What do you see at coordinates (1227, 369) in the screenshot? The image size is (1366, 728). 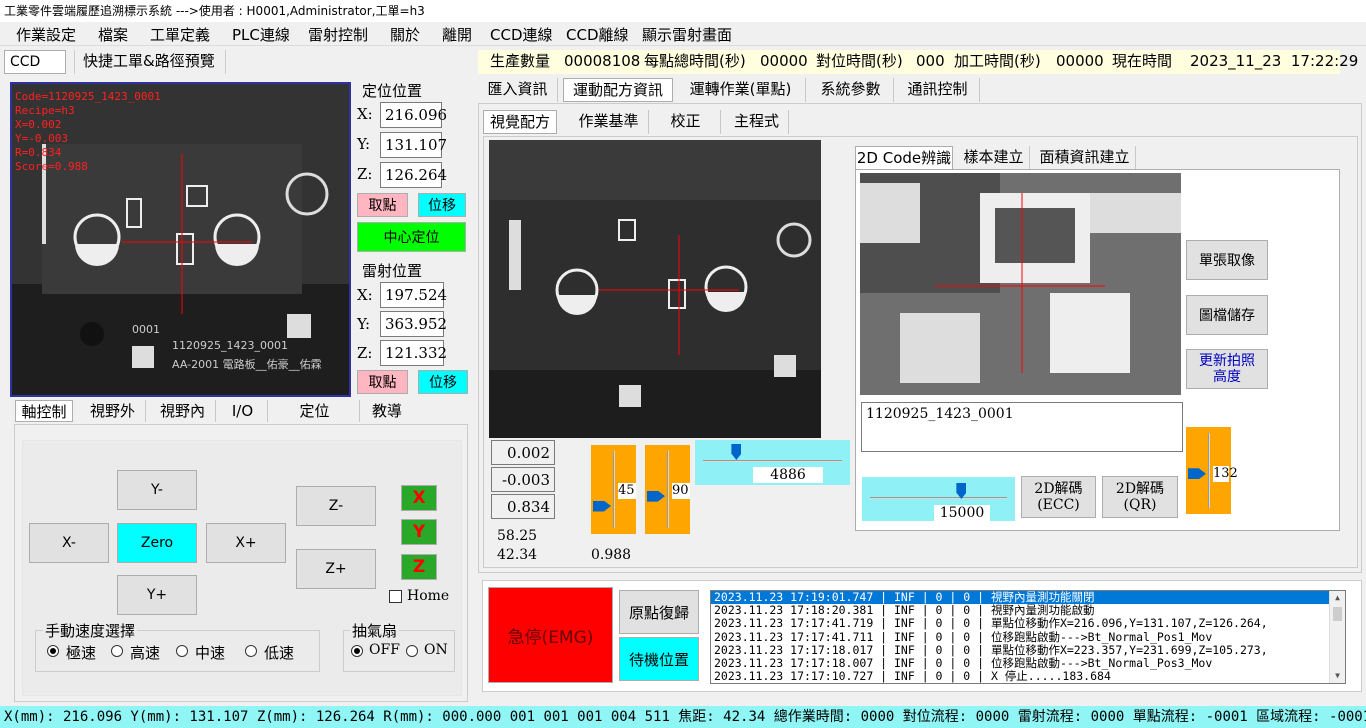 I see `update-capture-height-button: 更新拍照 高度` at bounding box center [1227, 369].